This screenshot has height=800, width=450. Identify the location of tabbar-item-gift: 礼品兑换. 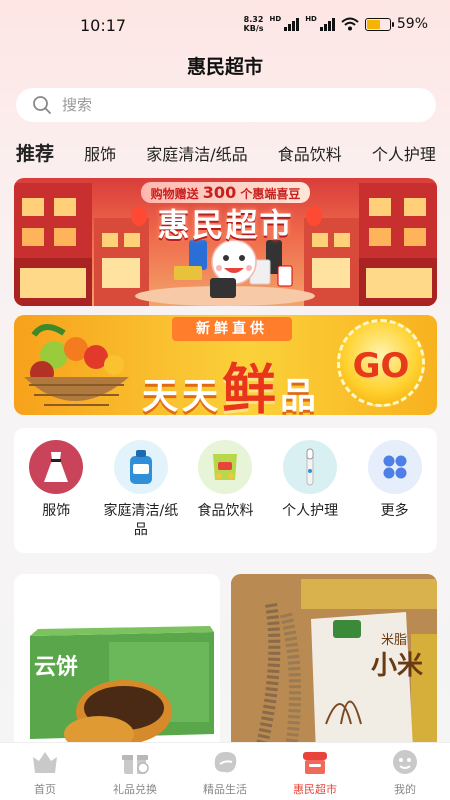
(135, 771).